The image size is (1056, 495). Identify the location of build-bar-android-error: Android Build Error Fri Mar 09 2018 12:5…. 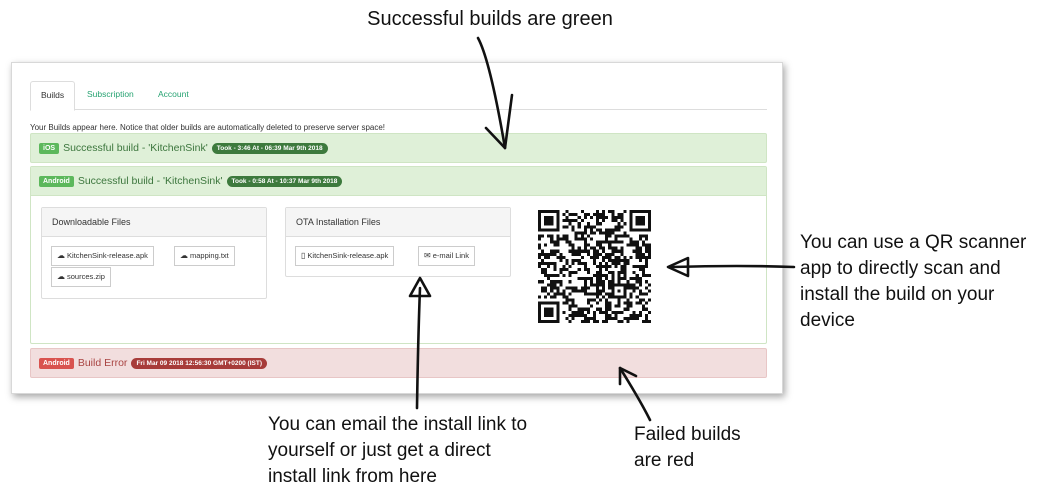
(398, 363).